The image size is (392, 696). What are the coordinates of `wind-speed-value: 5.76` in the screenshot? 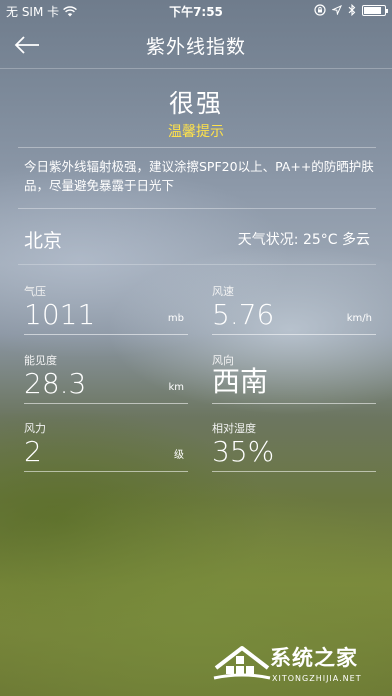 It's located at (243, 314).